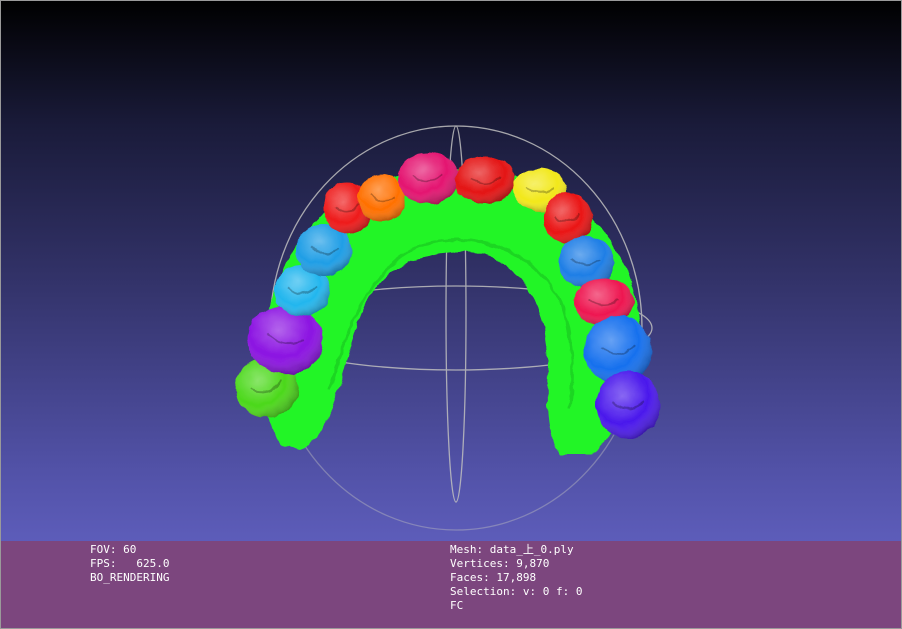 The width and height of the screenshot is (902, 629). Describe the element at coordinates (512, 549) in the screenshot. I see `mesh-name: Mesh: data_上_0.ply` at that location.